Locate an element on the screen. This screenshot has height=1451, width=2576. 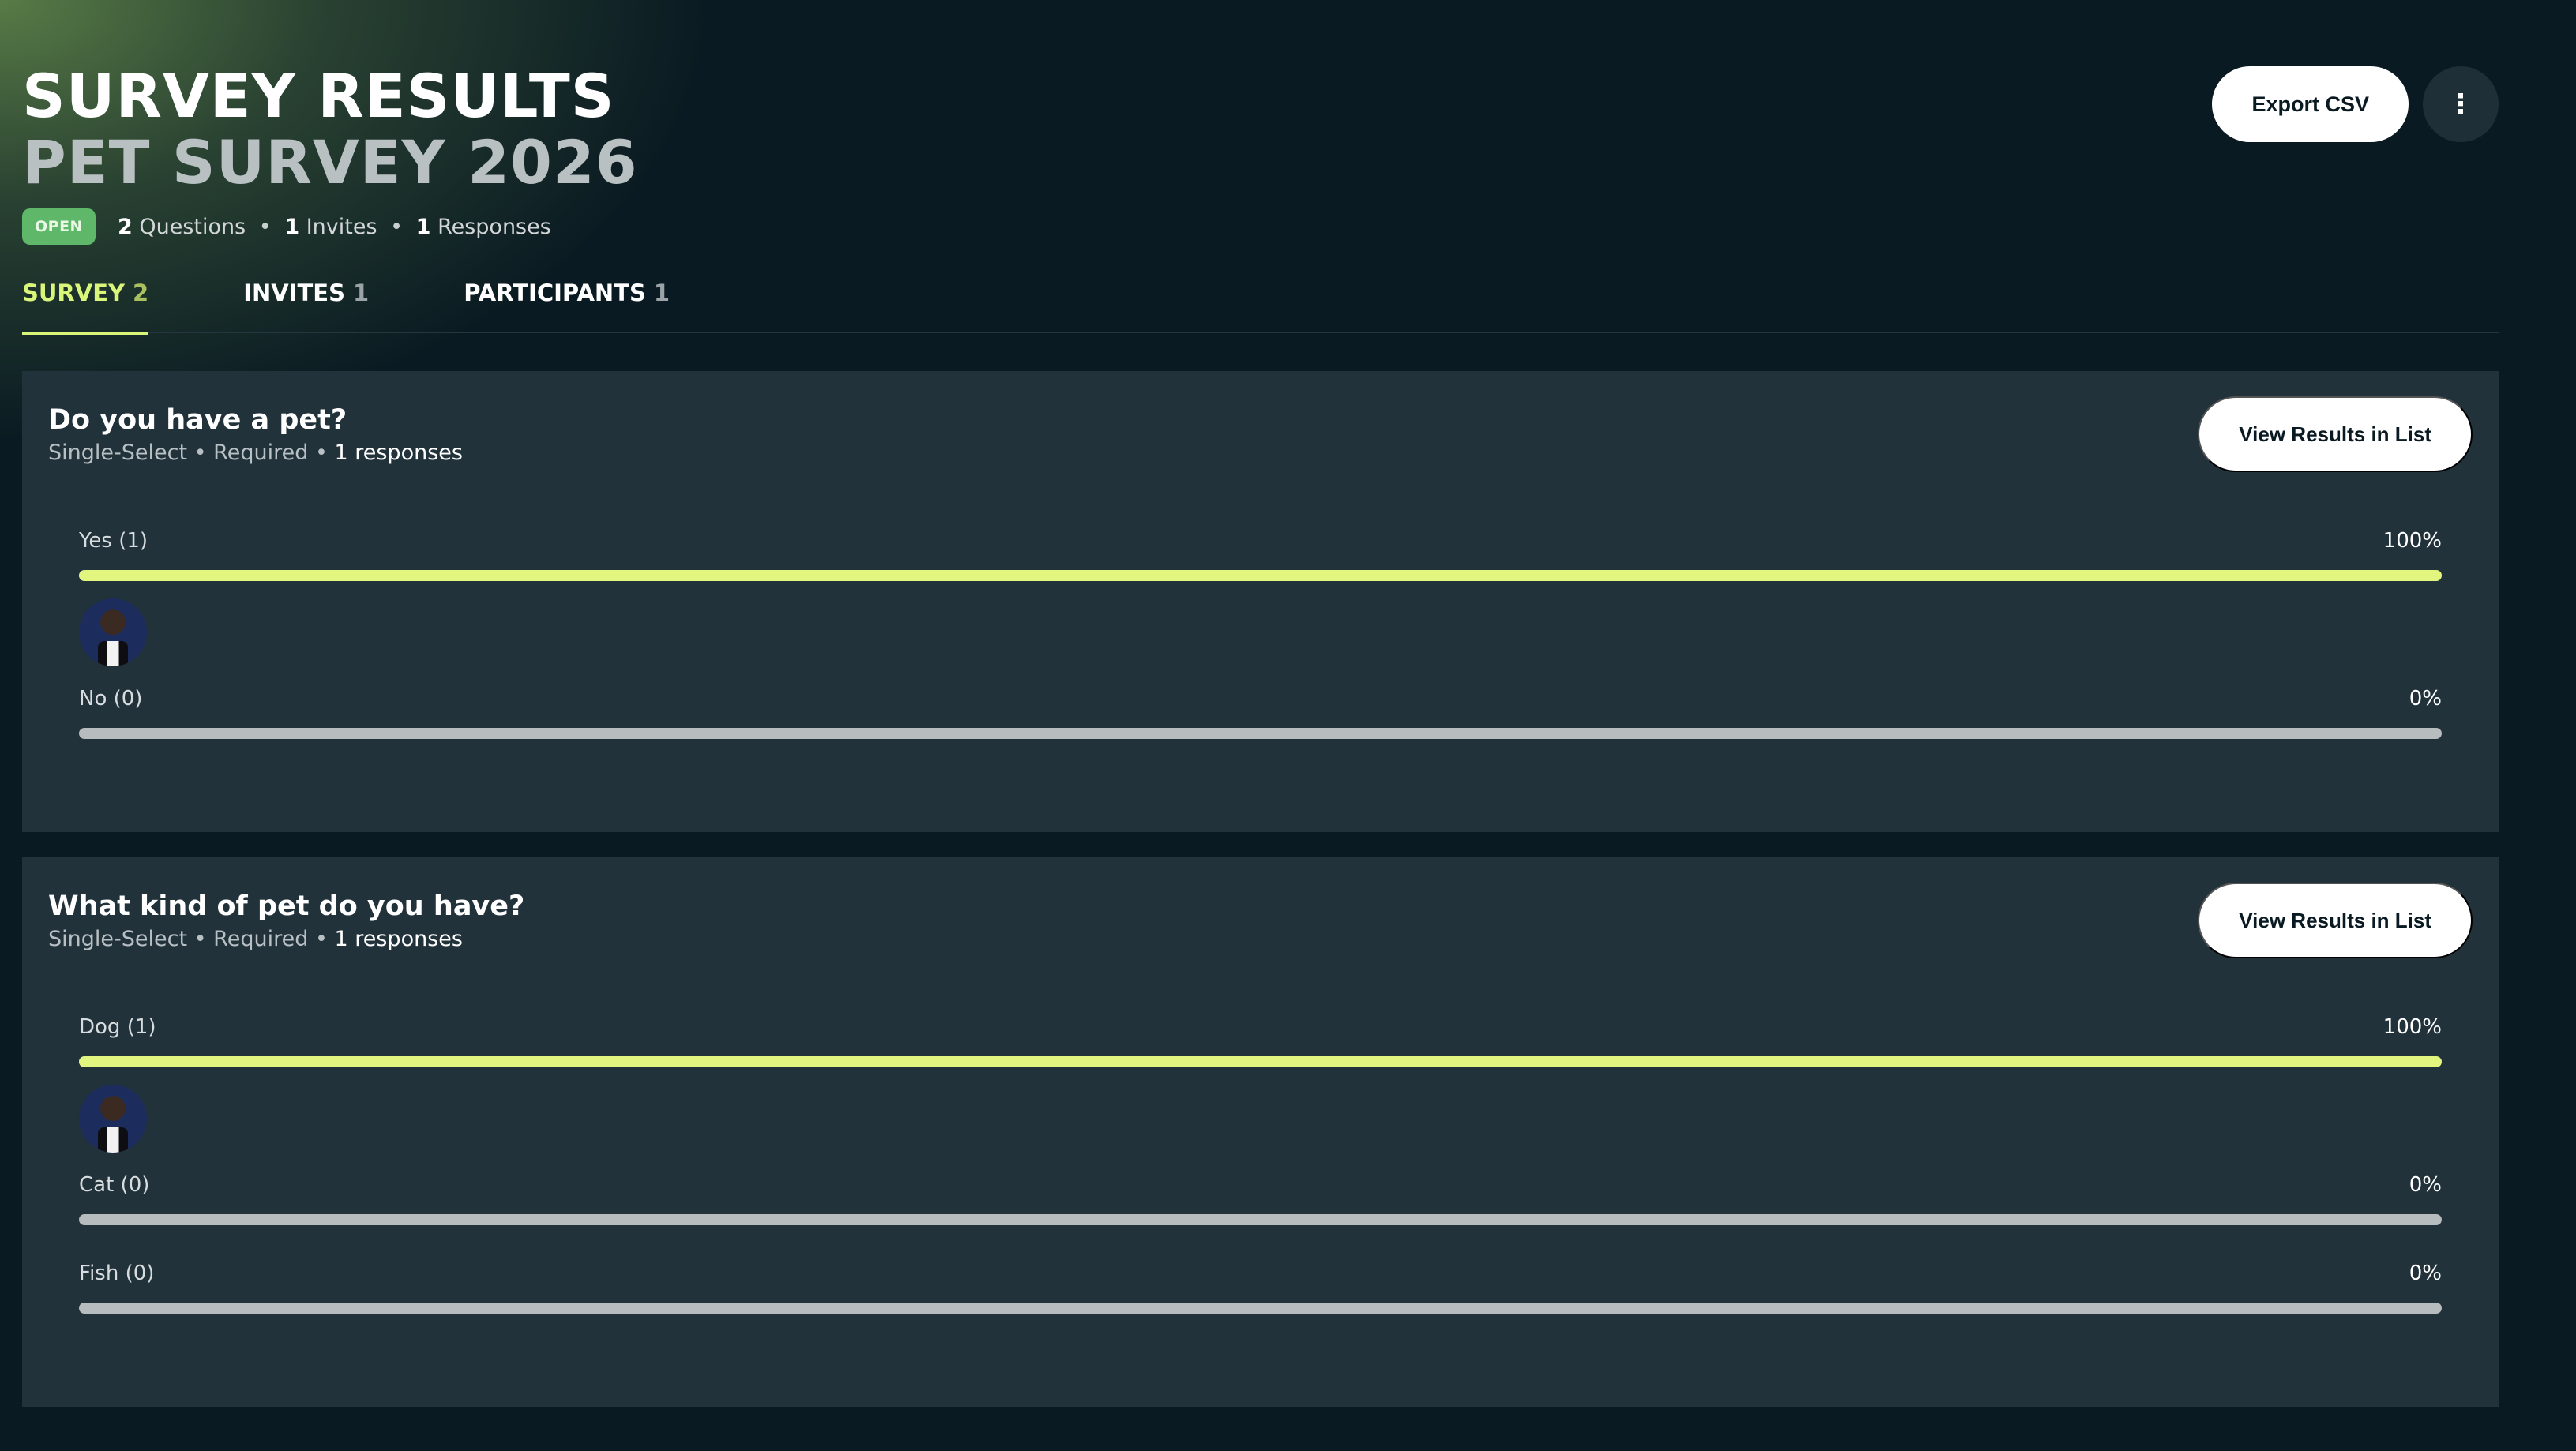
status-badge: OPEN is located at coordinates (59, 226).